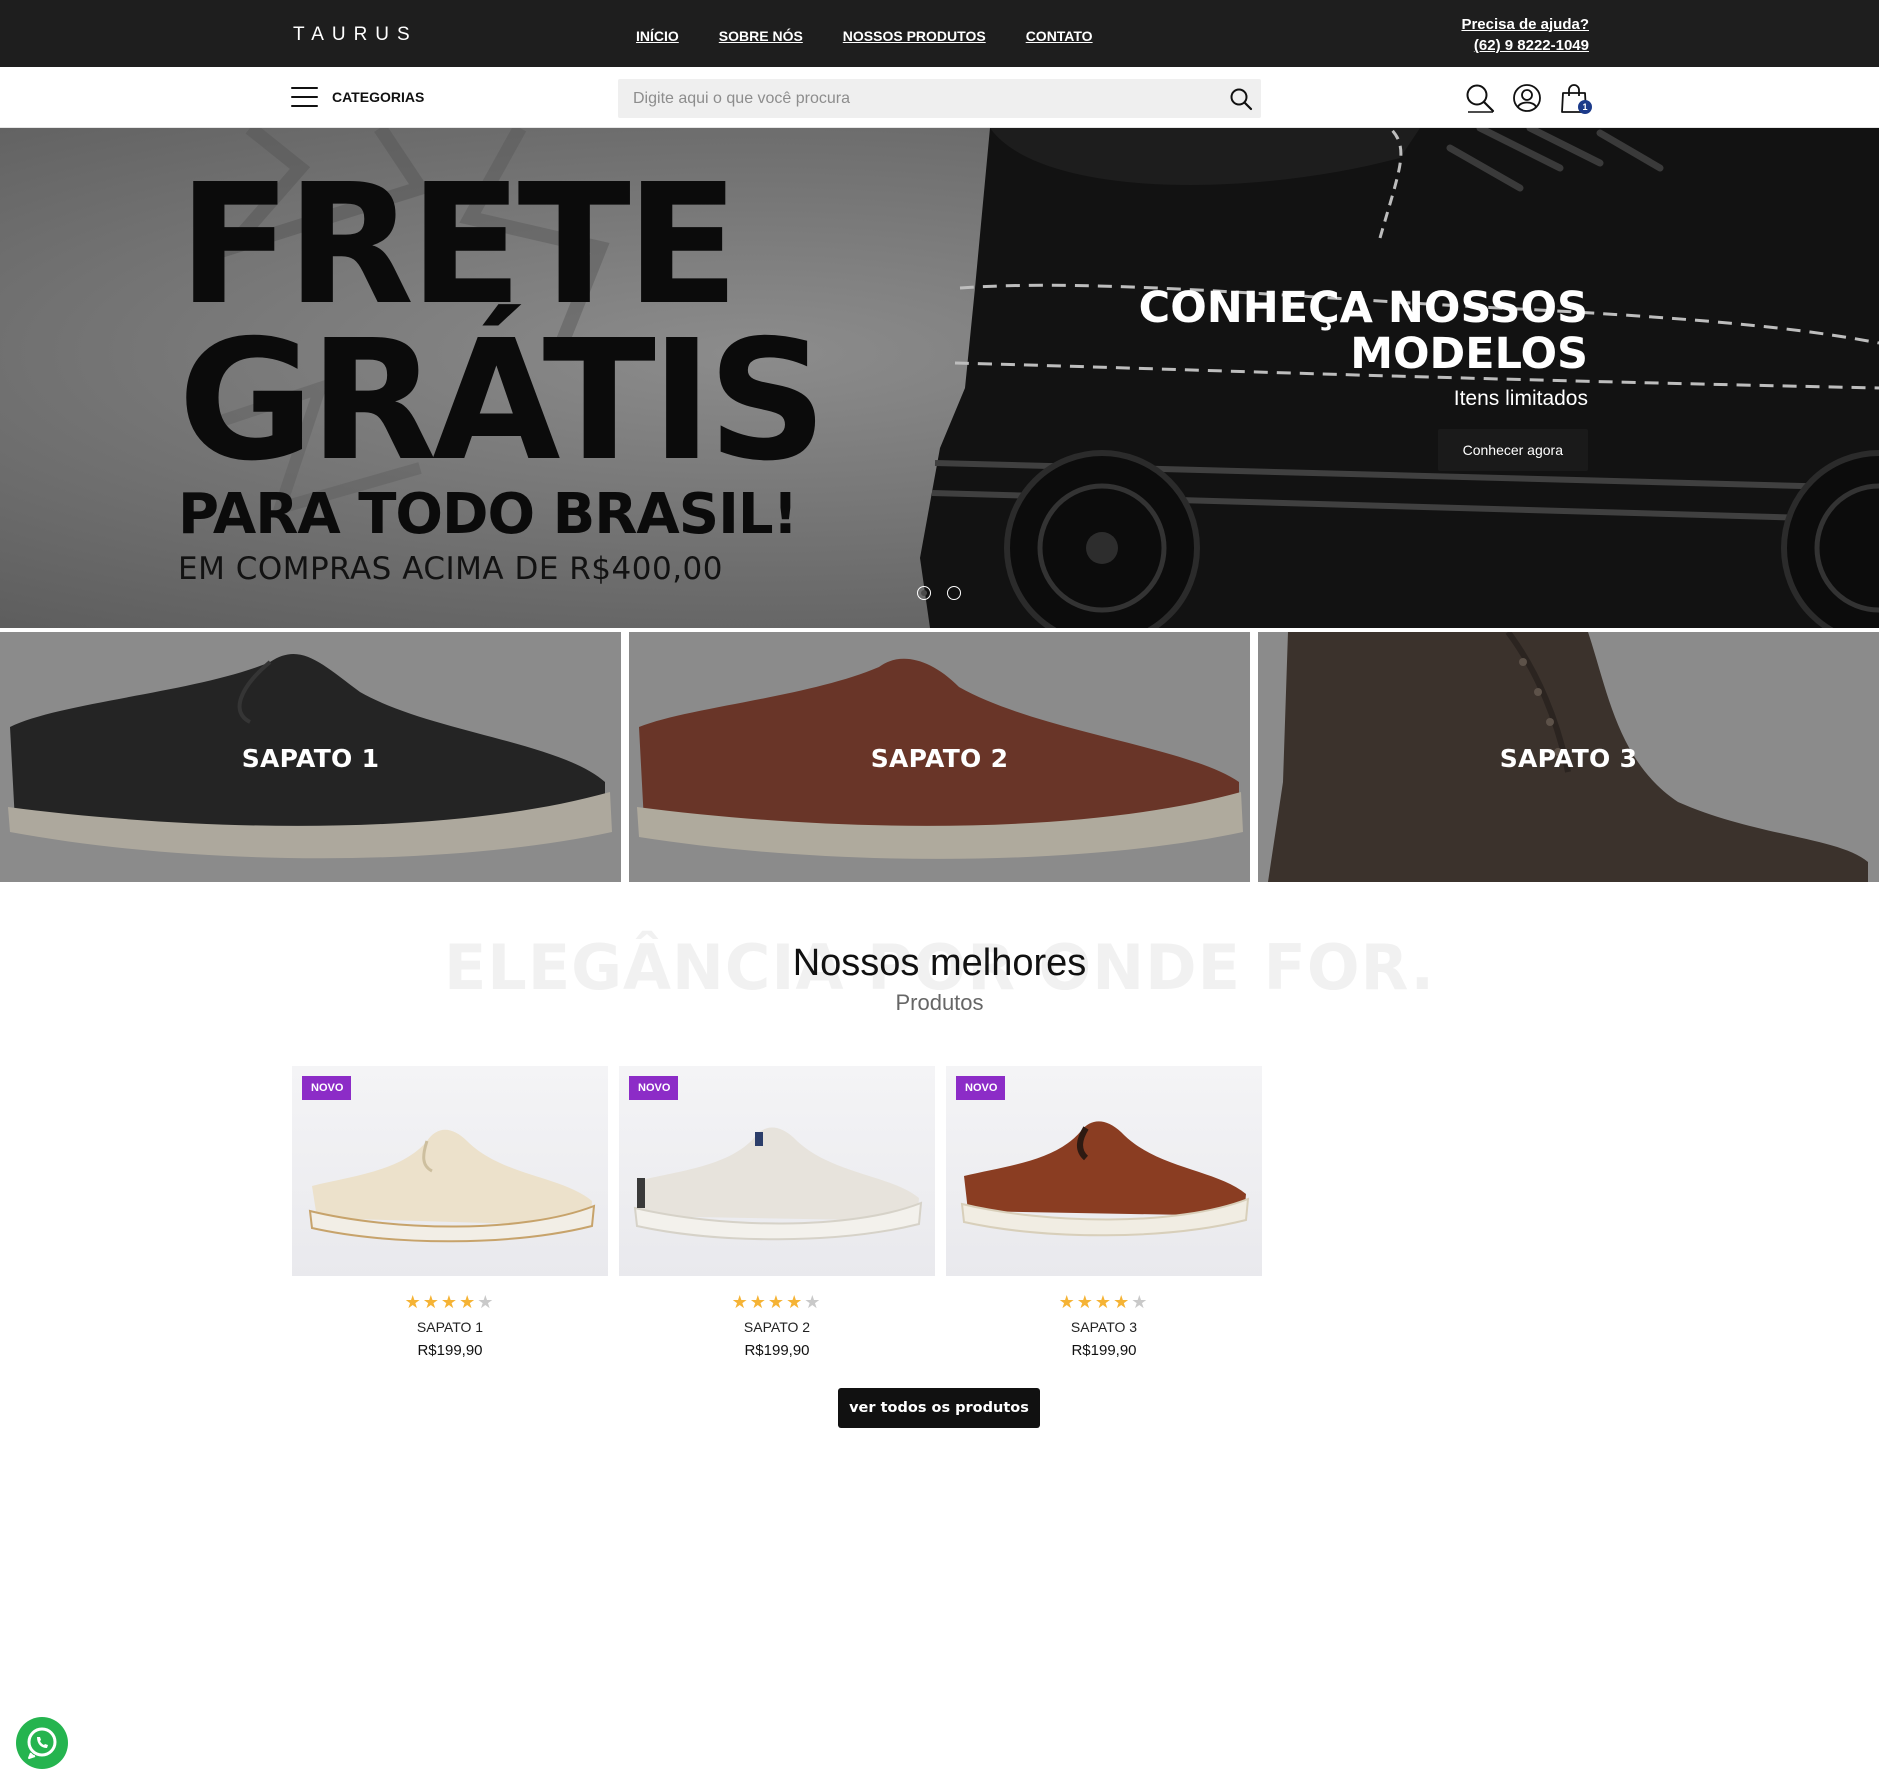  I want to click on product-card: NOVO ★★★★★ SAPATO 3 R$199,90, so click(1104, 1212).